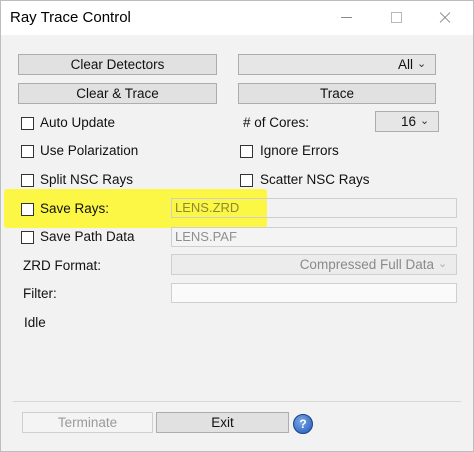 The height and width of the screenshot is (452, 474). What do you see at coordinates (347, 17) in the screenshot?
I see `minimize-icon` at bounding box center [347, 17].